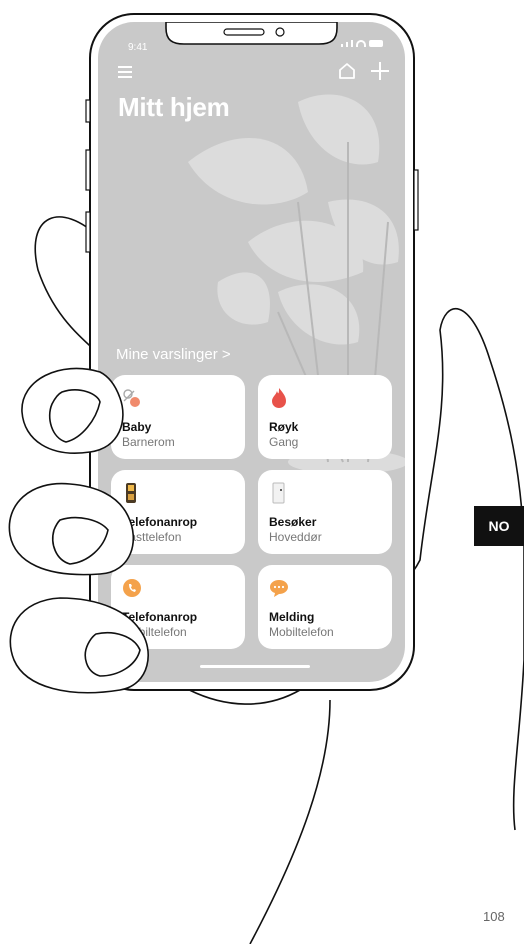  I want to click on status-indicators, so click(362, 43).